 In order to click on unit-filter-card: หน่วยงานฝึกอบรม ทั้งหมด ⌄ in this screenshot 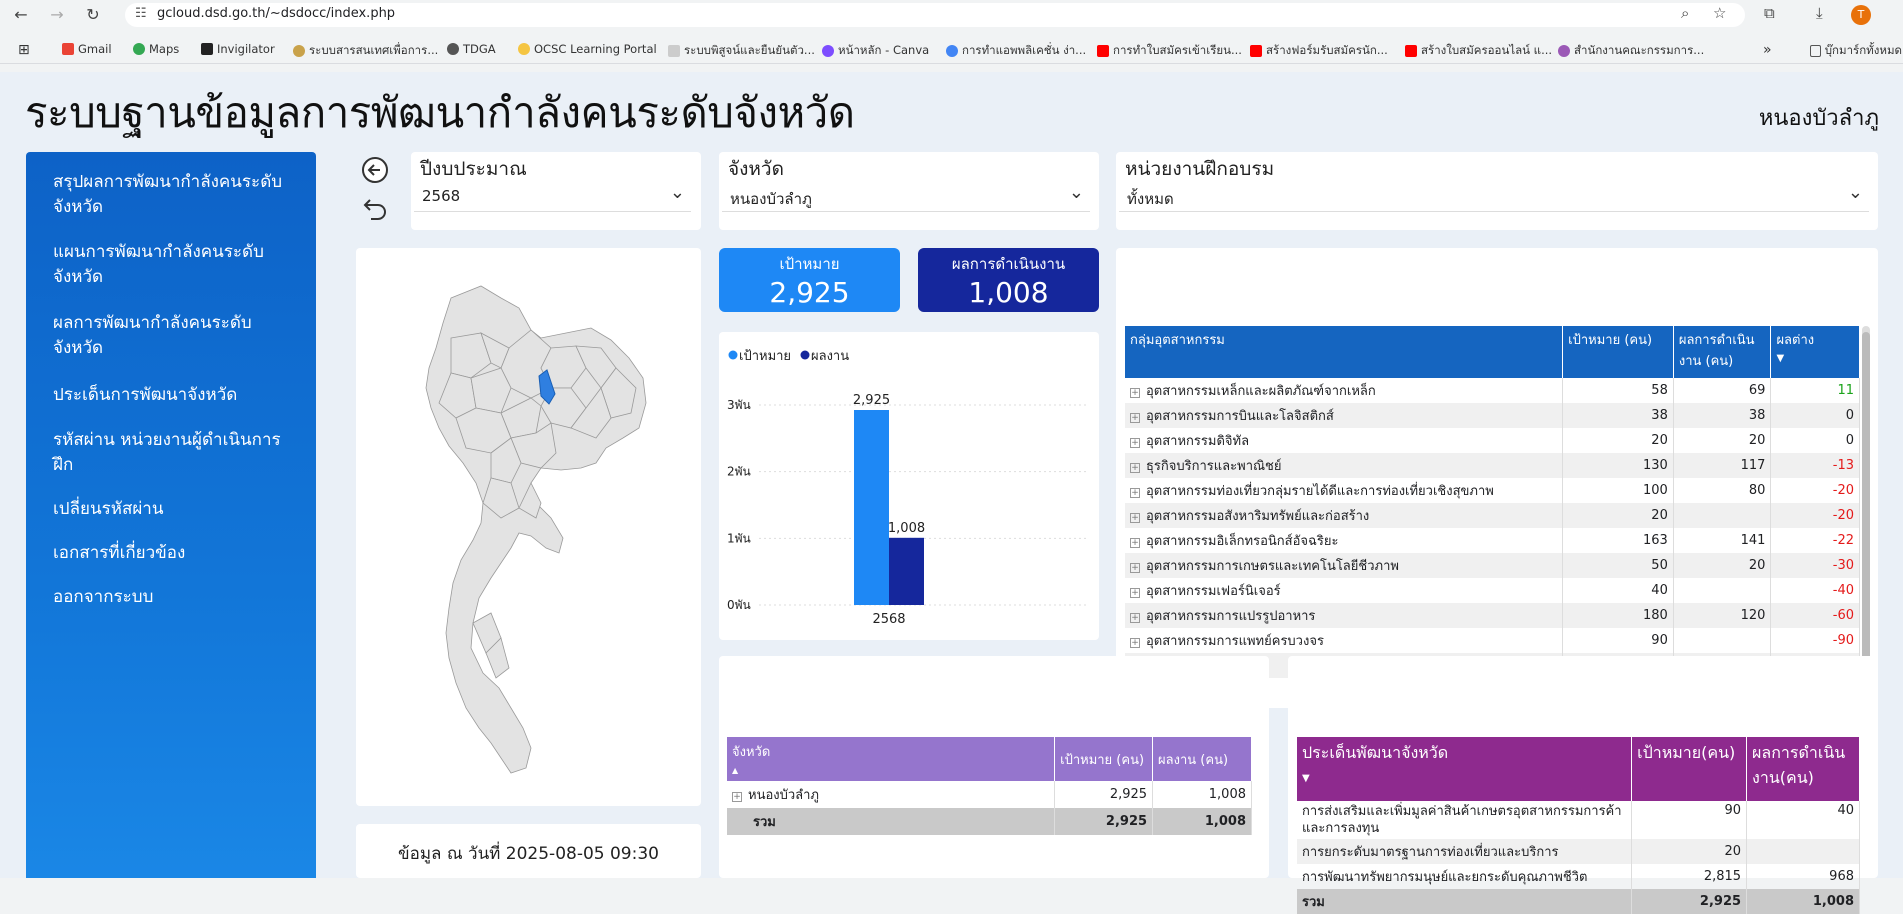, I will do `click(1497, 191)`.